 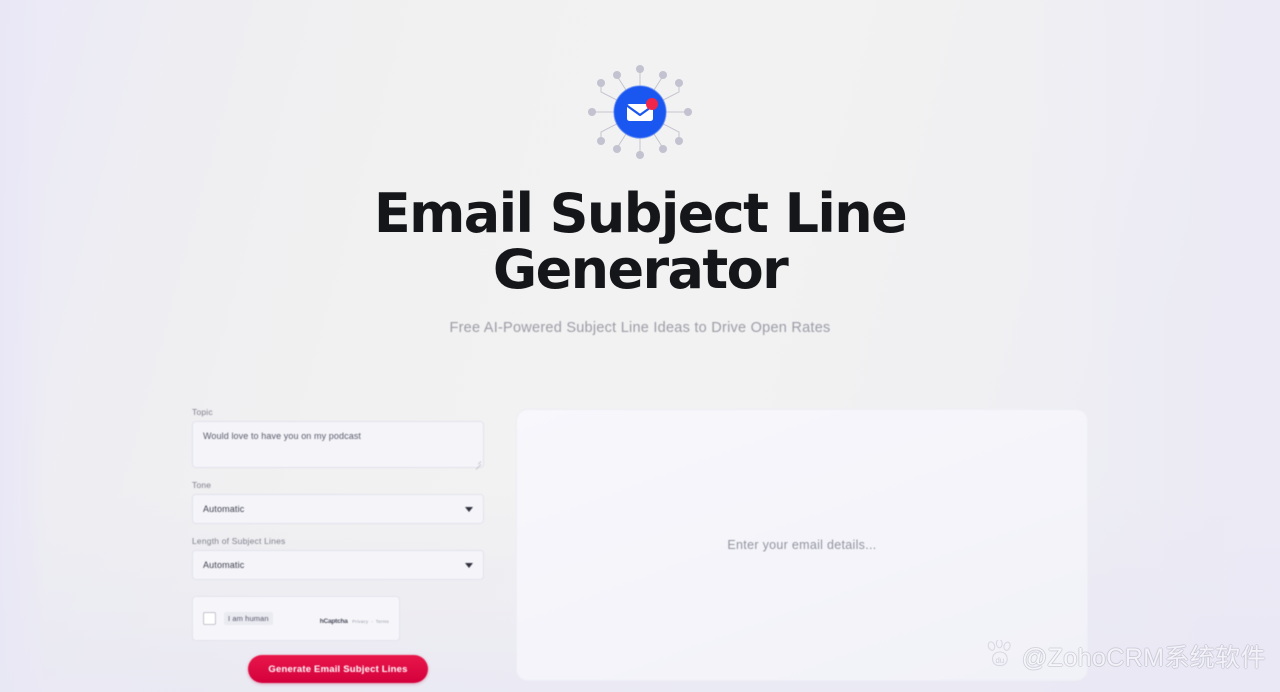 What do you see at coordinates (296, 618) in the screenshot?
I see `captcha-widget: I am human hCaptcha Privacy - Terms` at bounding box center [296, 618].